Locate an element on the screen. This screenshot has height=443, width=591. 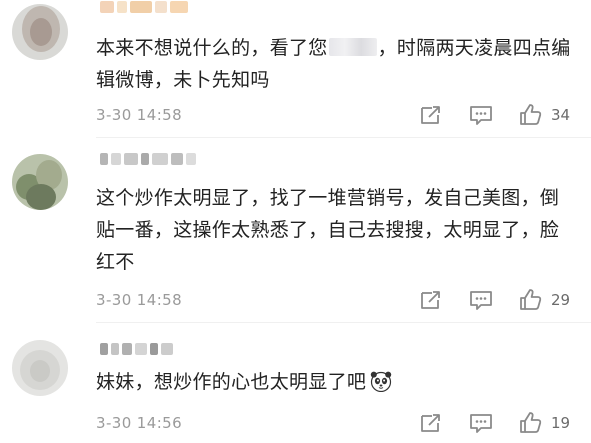
comment-meta: 3-30 14:56 19 is located at coordinates (295, 423).